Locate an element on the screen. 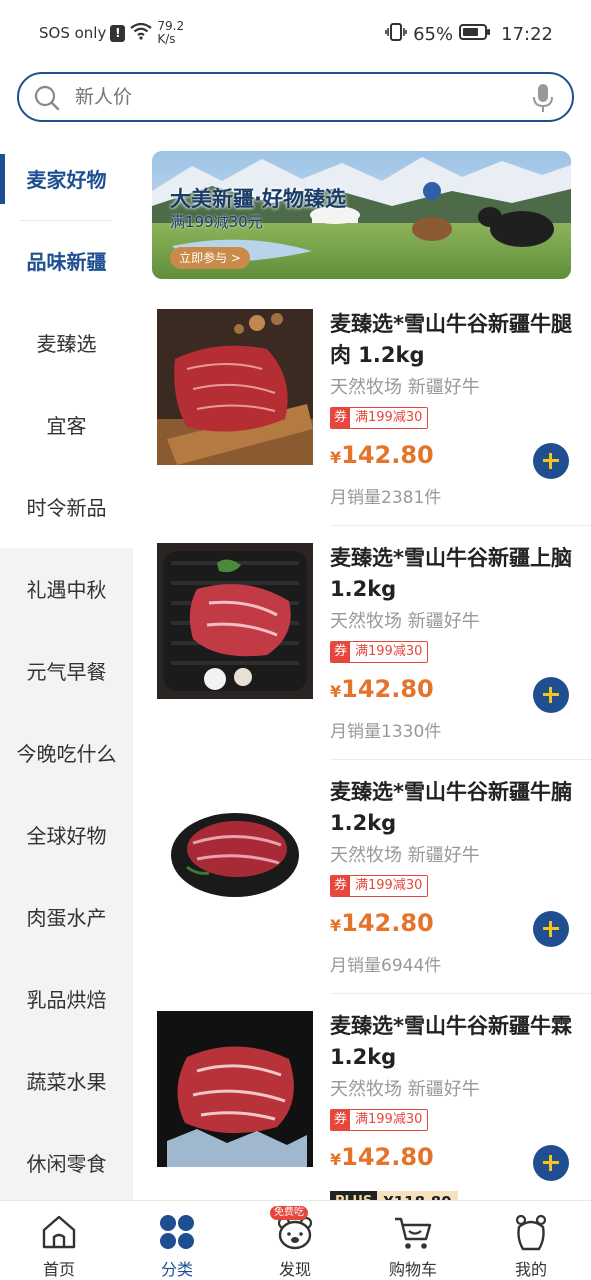 The image size is (591, 1280). join-now-button: 立即参与 > is located at coordinates (210, 258).